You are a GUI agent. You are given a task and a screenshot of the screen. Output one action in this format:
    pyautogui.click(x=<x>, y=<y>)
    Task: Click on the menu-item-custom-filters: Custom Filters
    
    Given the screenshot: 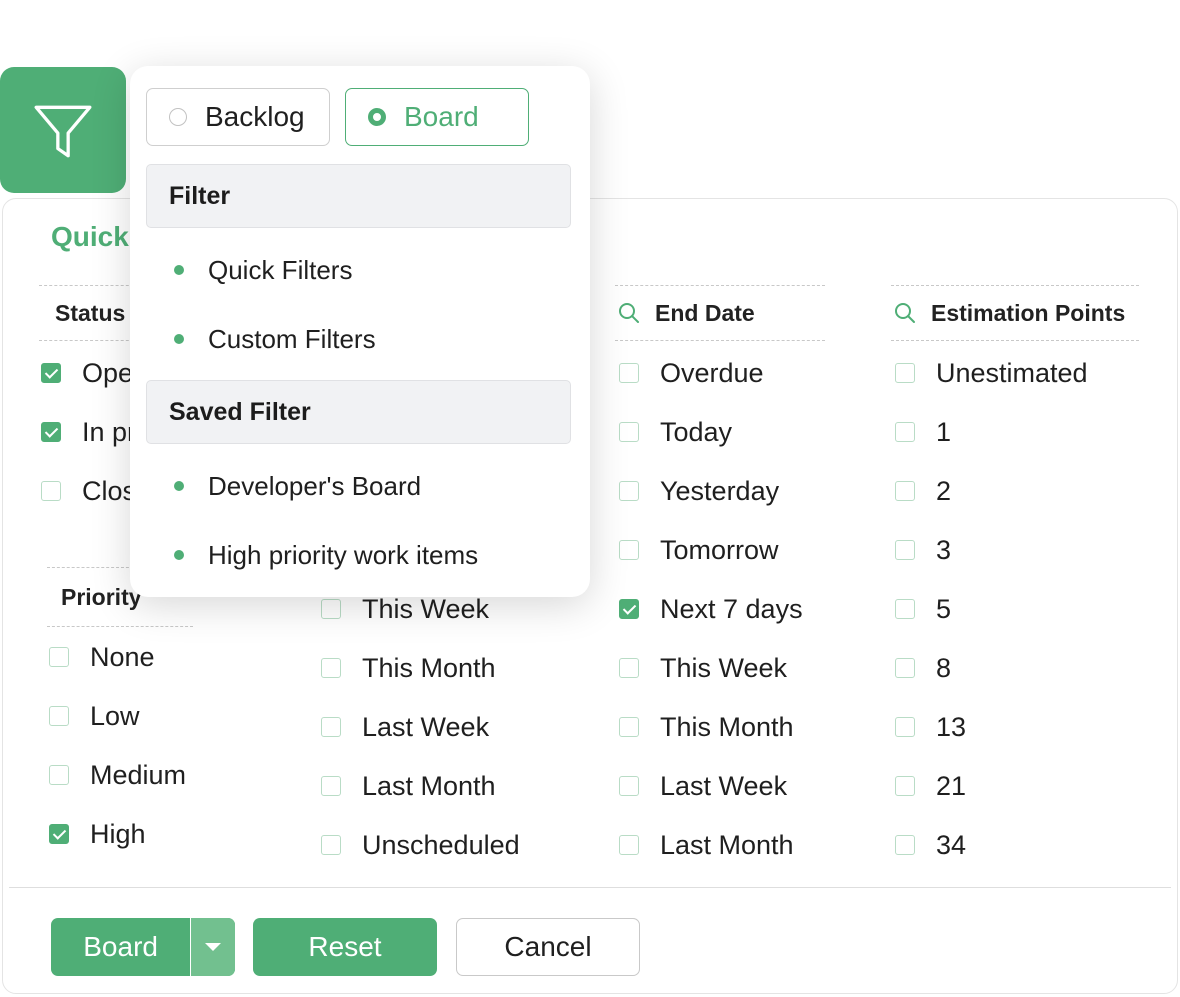 What is the action you would take?
    pyautogui.click(x=275, y=339)
    